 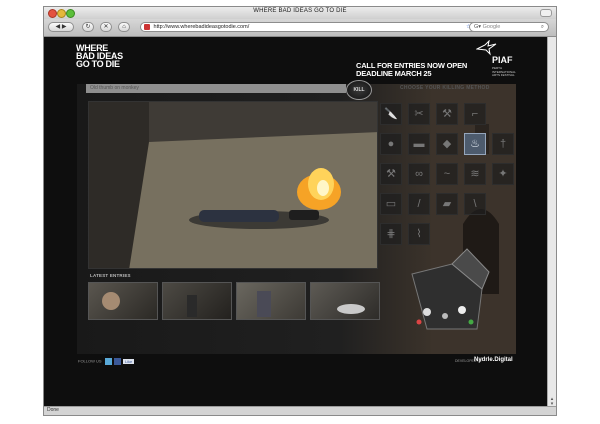 I want to click on tool-acid-icon: ⌇, so click(x=419, y=234).